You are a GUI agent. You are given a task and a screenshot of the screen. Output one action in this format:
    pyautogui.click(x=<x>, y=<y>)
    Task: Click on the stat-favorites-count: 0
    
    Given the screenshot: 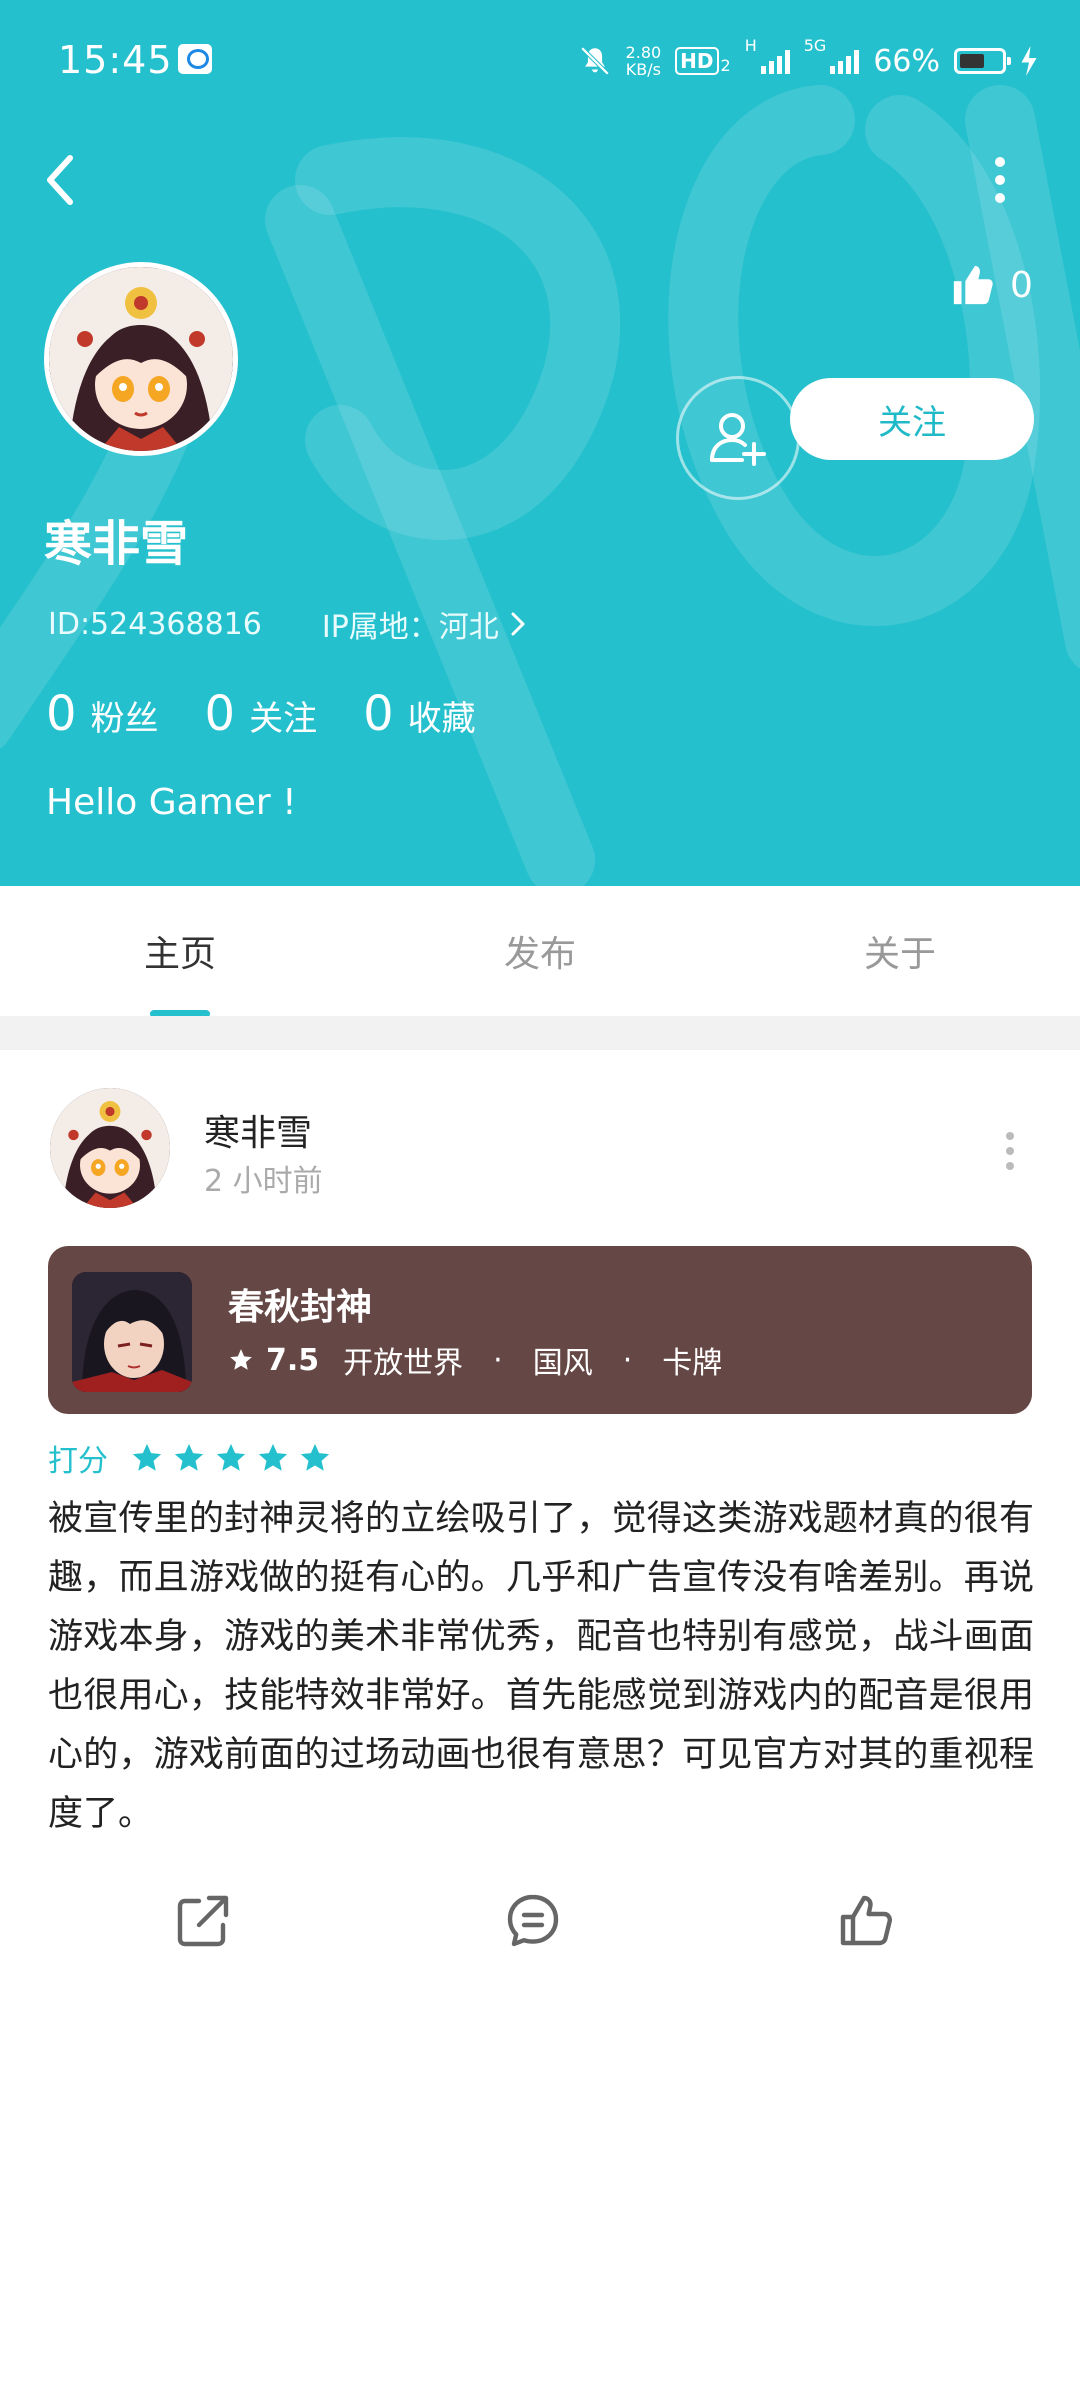 What is the action you would take?
    pyautogui.click(x=378, y=714)
    